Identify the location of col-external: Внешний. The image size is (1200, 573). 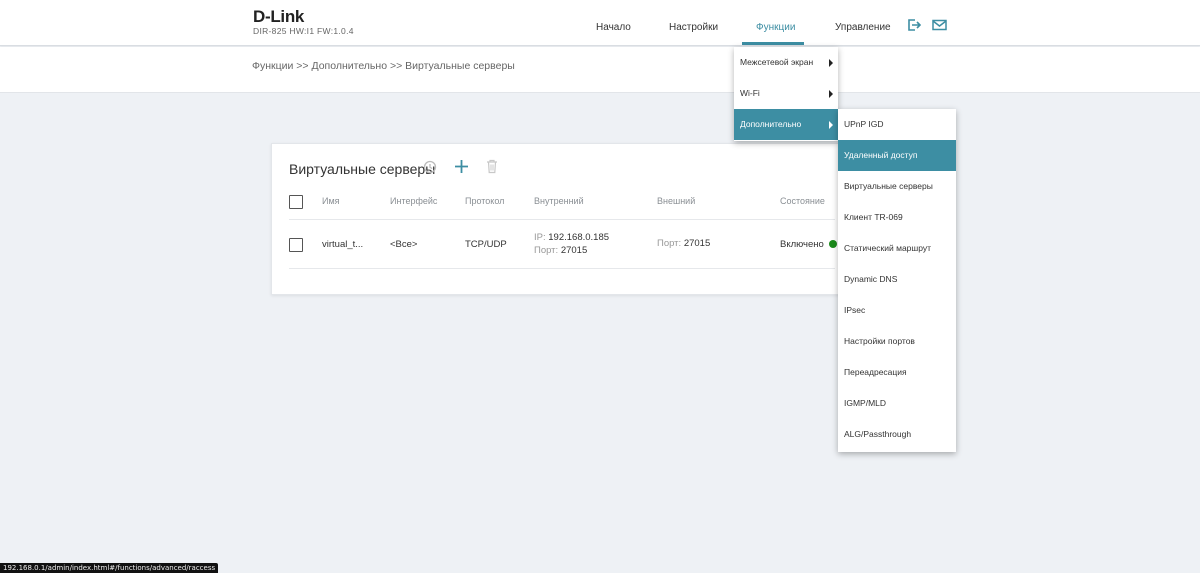
(676, 201).